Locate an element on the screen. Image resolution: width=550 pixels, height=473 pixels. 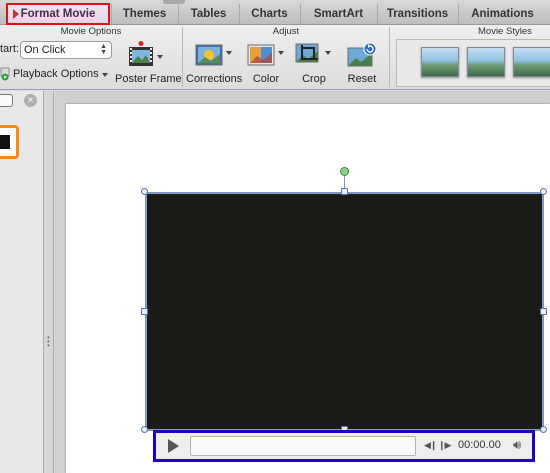
crop-button: Crop is located at coordinates (314, 65).